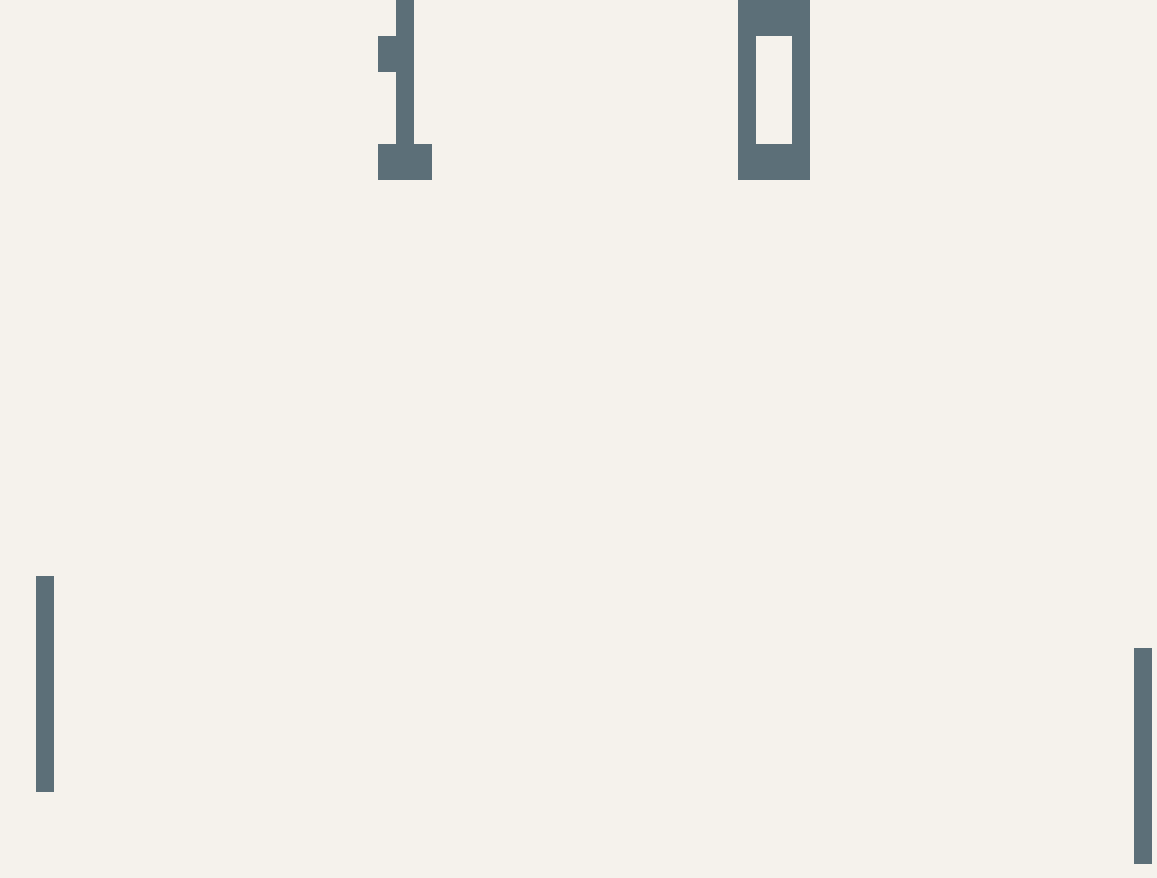 The height and width of the screenshot is (878, 1157). Describe the element at coordinates (1143, 756) in the screenshot. I see `right-paddle` at that location.